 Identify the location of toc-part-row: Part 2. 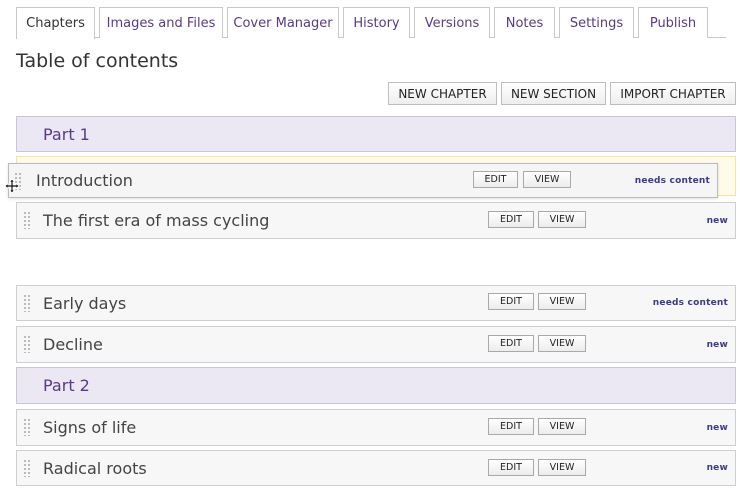
(376, 385).